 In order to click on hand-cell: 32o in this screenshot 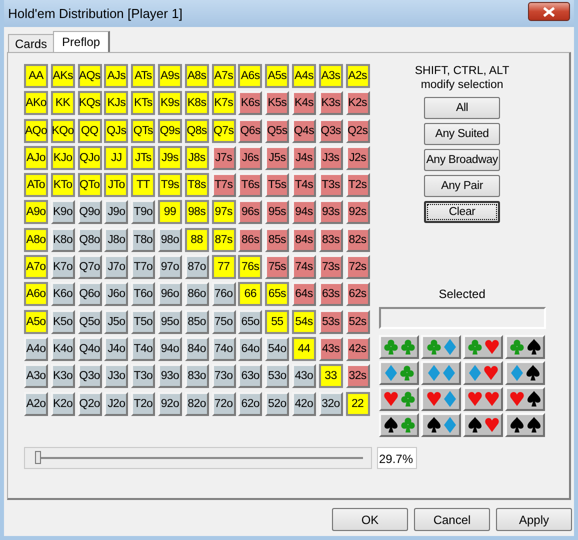, I will do `click(330, 404)`.